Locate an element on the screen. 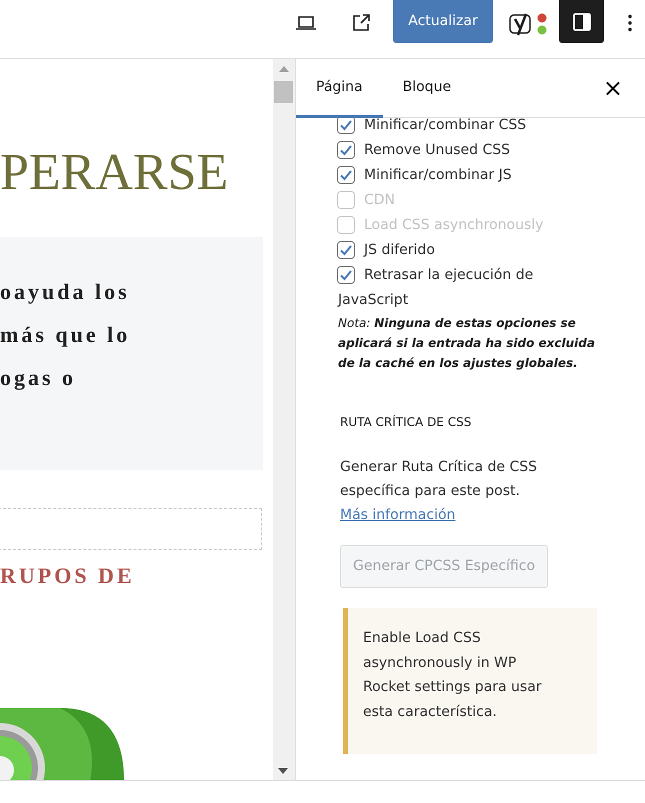 Image resolution: width=645 pixels, height=803 pixels. close-button: × is located at coordinates (612, 88).